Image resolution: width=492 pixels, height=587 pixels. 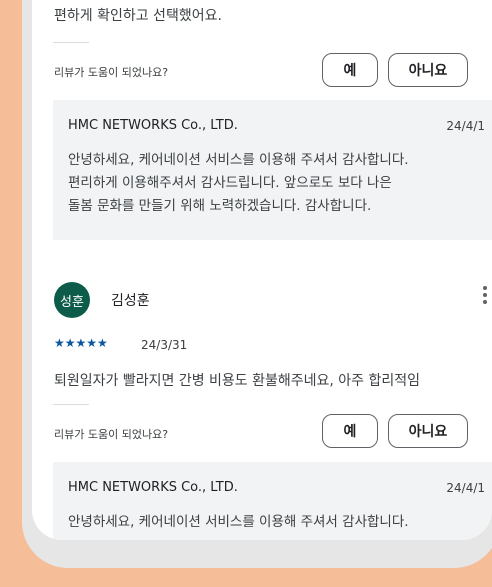 What do you see at coordinates (130, 301) in the screenshot?
I see `review-author: 김성훈` at bounding box center [130, 301].